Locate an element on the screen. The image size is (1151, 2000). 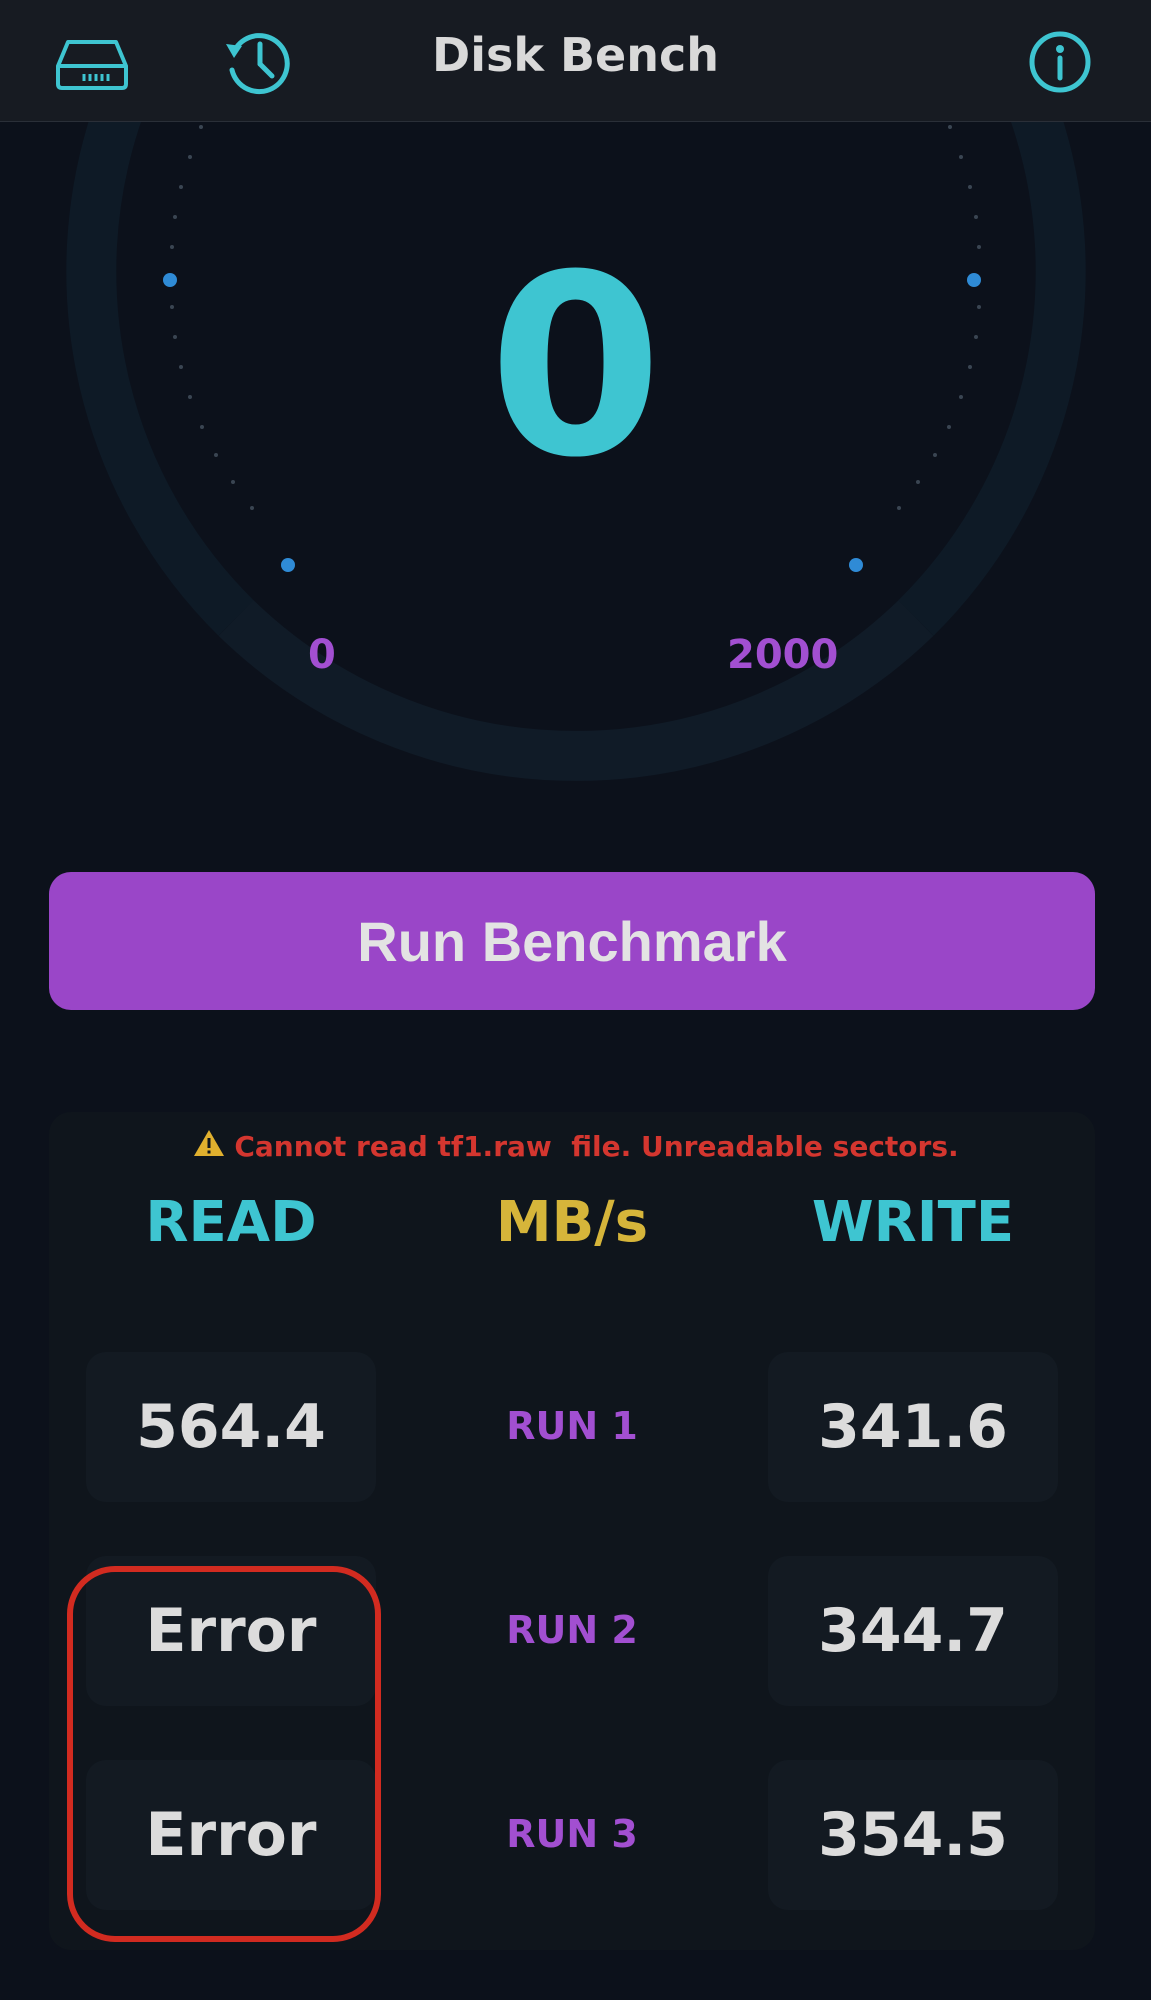
app-title: Disk Bench is located at coordinates (575, 55).